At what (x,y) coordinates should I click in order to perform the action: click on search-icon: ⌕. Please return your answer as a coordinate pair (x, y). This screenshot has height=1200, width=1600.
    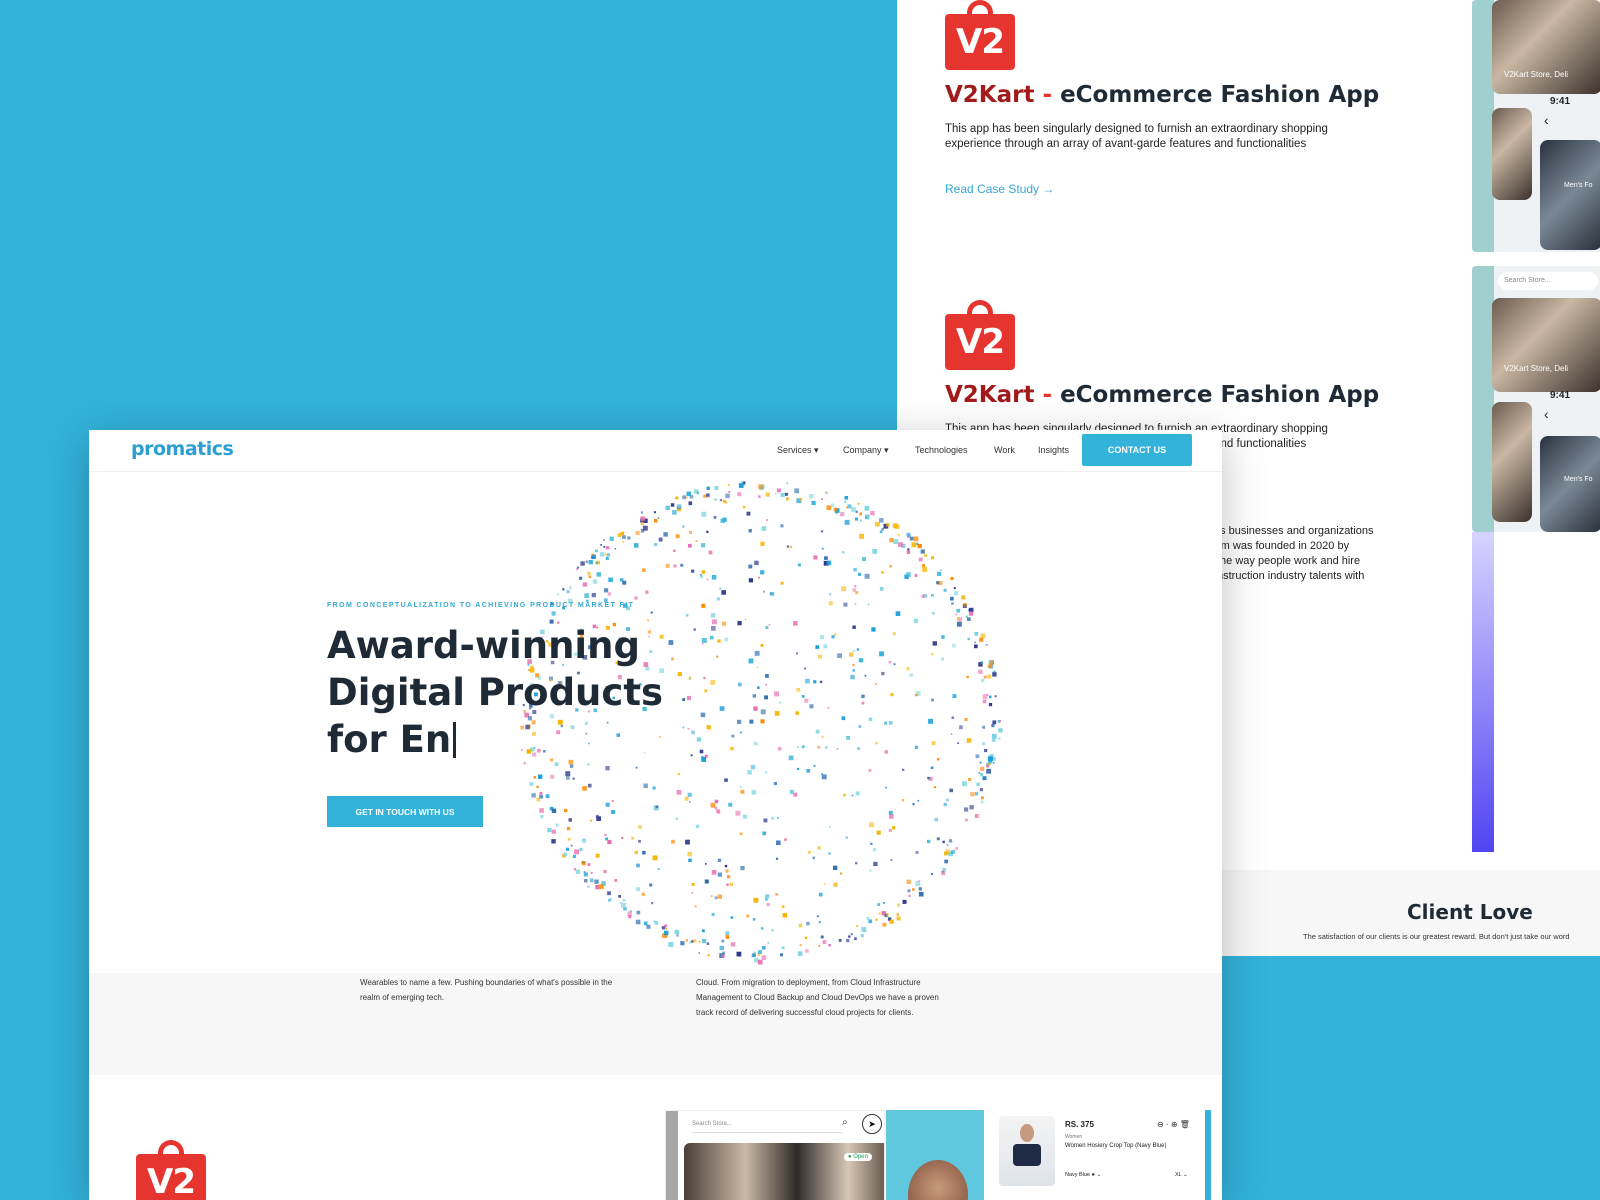
    Looking at the image, I should click on (845, 1122).